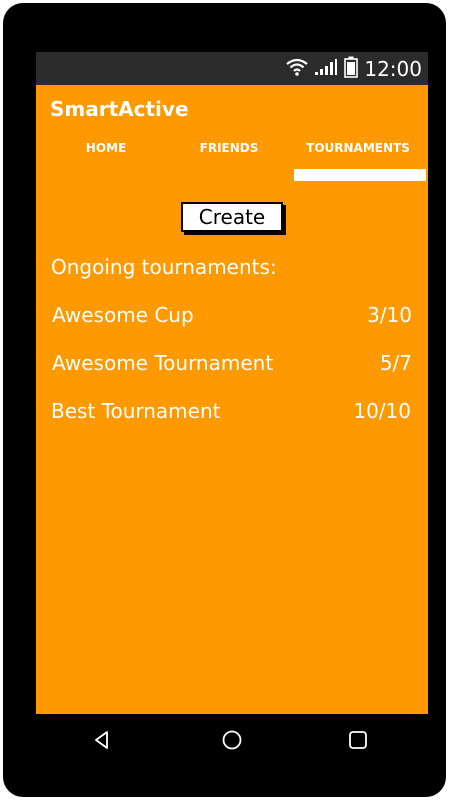 This screenshot has height=800, width=449. I want to click on home-icon, so click(232, 740).